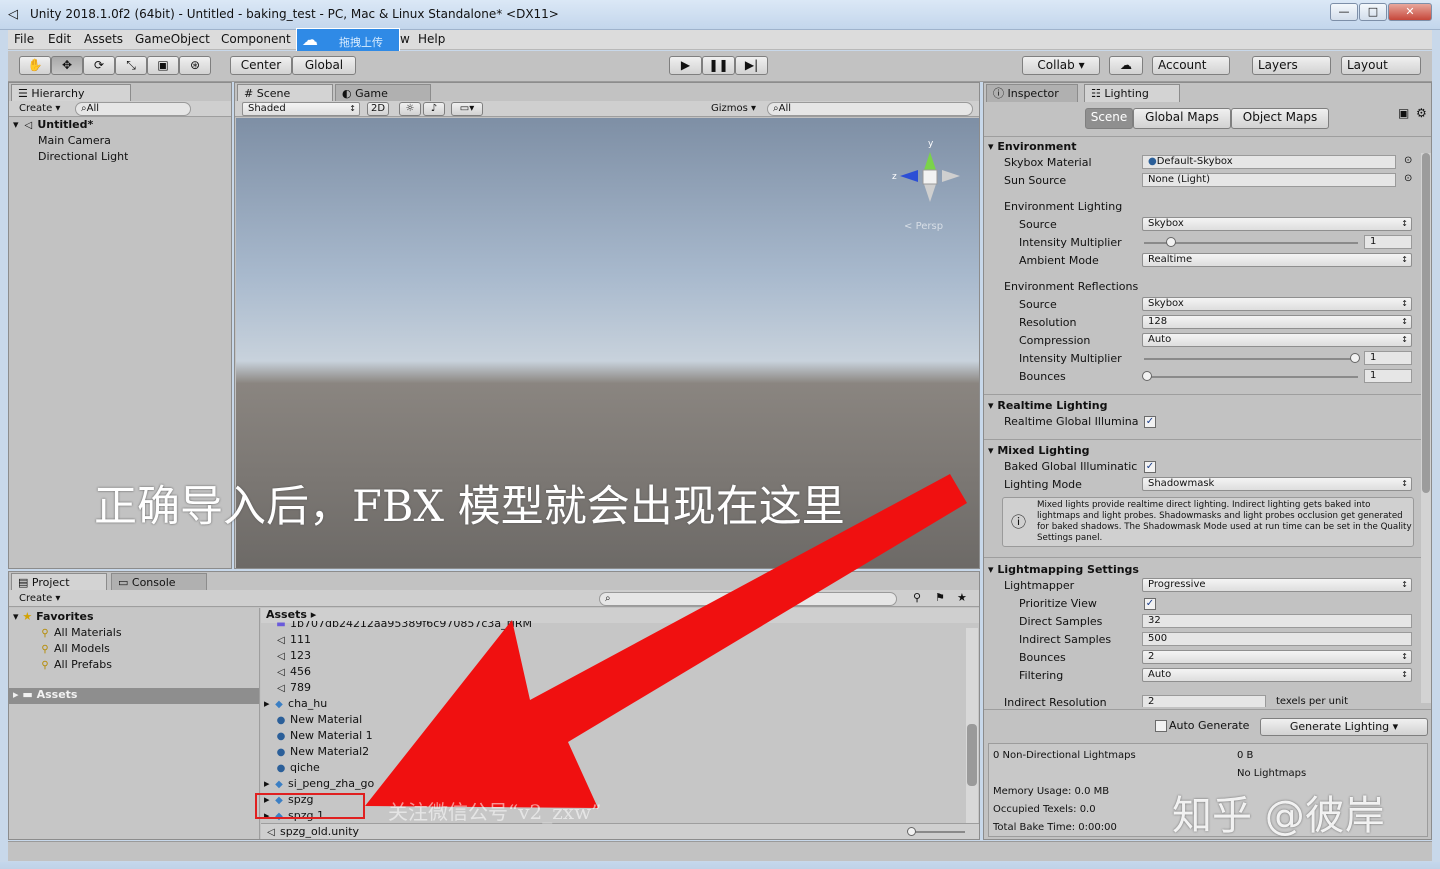 This screenshot has width=1440, height=869. I want to click on watermark-text: 关注微信公号“v2_zxw”, so click(495, 812).